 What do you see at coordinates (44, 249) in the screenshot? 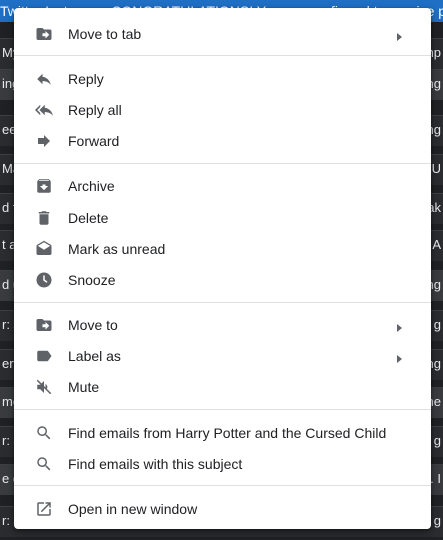
I see `mark-unread-icon` at bounding box center [44, 249].